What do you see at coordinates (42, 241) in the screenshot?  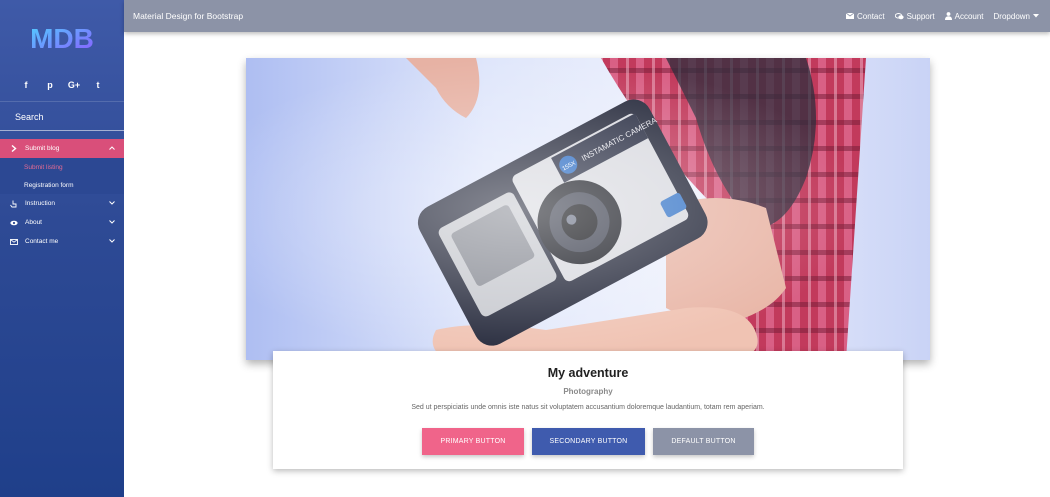 I see `sidebar-item-label: Contact me` at bounding box center [42, 241].